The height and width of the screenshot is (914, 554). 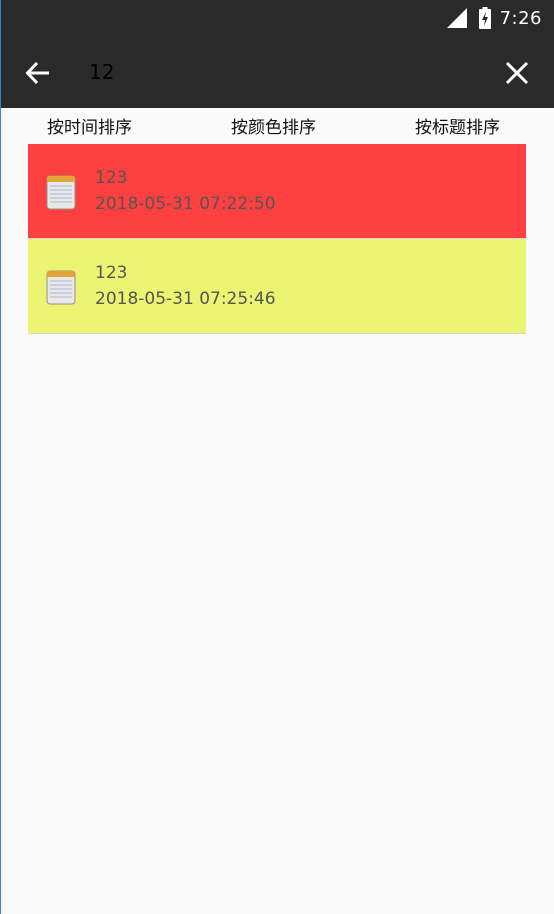 What do you see at coordinates (457, 125) in the screenshot?
I see `sort-by-title-button: 按标题排序` at bounding box center [457, 125].